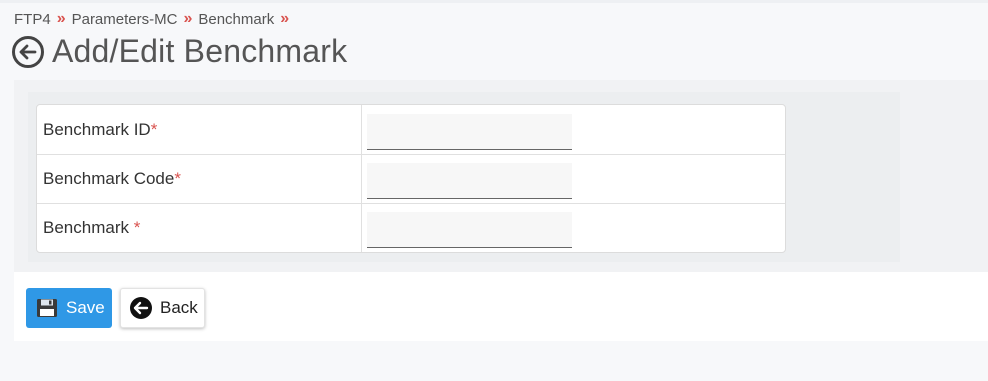 The width and height of the screenshot is (988, 381). Describe the element at coordinates (494, 1) in the screenshot. I see `top-strip` at that location.